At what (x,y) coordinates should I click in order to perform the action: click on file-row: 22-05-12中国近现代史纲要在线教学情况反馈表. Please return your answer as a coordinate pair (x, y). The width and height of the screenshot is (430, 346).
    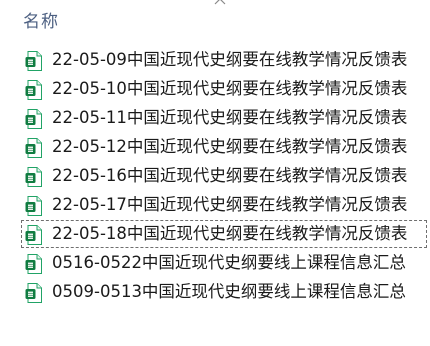
    Looking at the image, I should click on (215, 147).